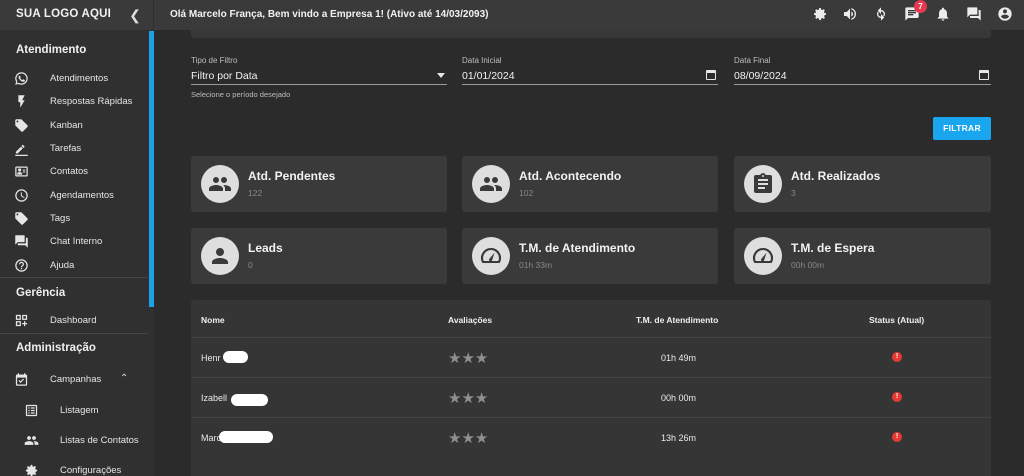 The image size is (1024, 476). What do you see at coordinates (265, 248) in the screenshot?
I see `stat-title: Leads` at bounding box center [265, 248].